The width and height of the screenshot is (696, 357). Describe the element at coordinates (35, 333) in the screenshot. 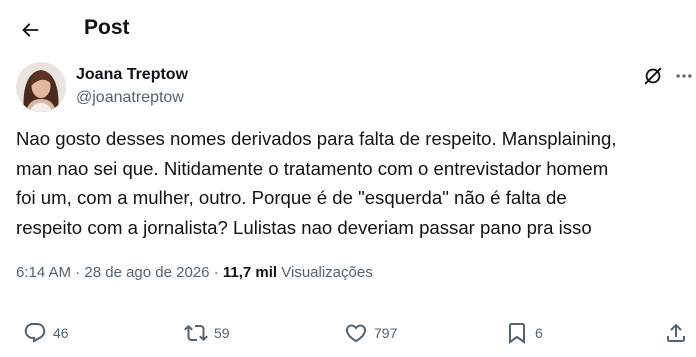

I see `reply-icon` at that location.